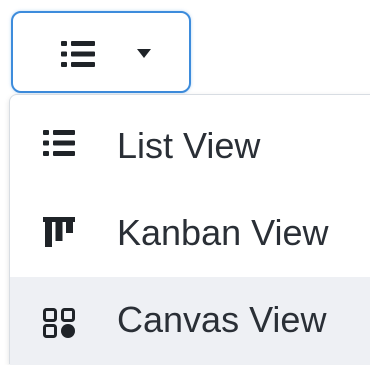 The width and height of the screenshot is (370, 365). Describe the element at coordinates (144, 53) in the screenshot. I see `caret-down-icon` at that location.